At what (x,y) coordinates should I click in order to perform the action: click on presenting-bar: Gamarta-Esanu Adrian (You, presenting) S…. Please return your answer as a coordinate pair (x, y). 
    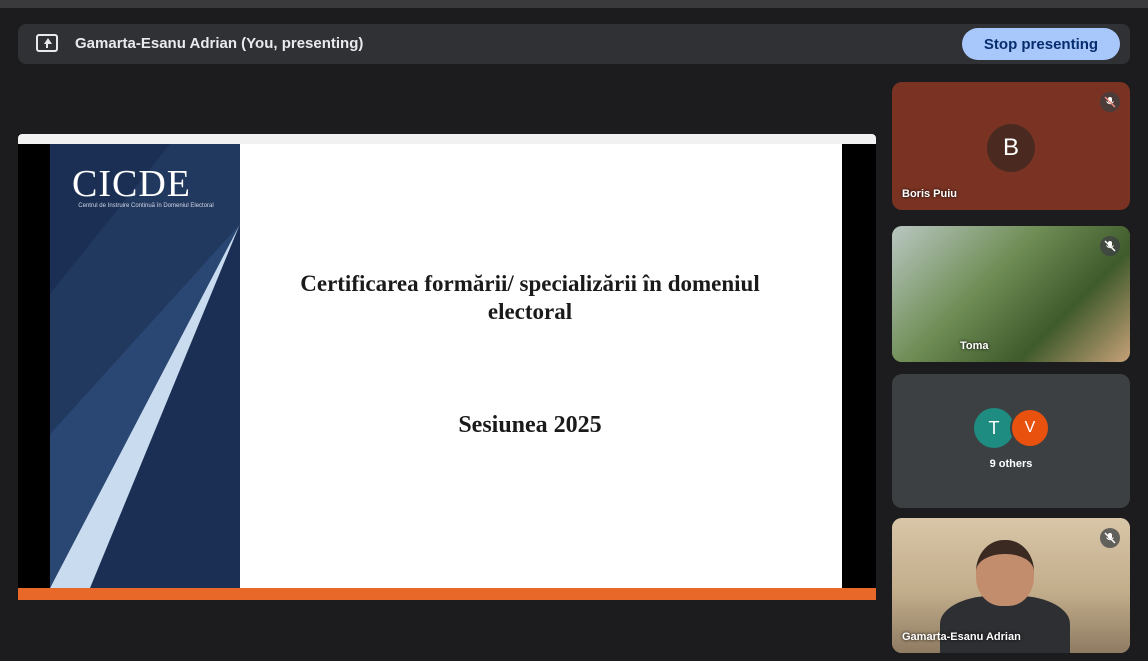
    Looking at the image, I should click on (574, 44).